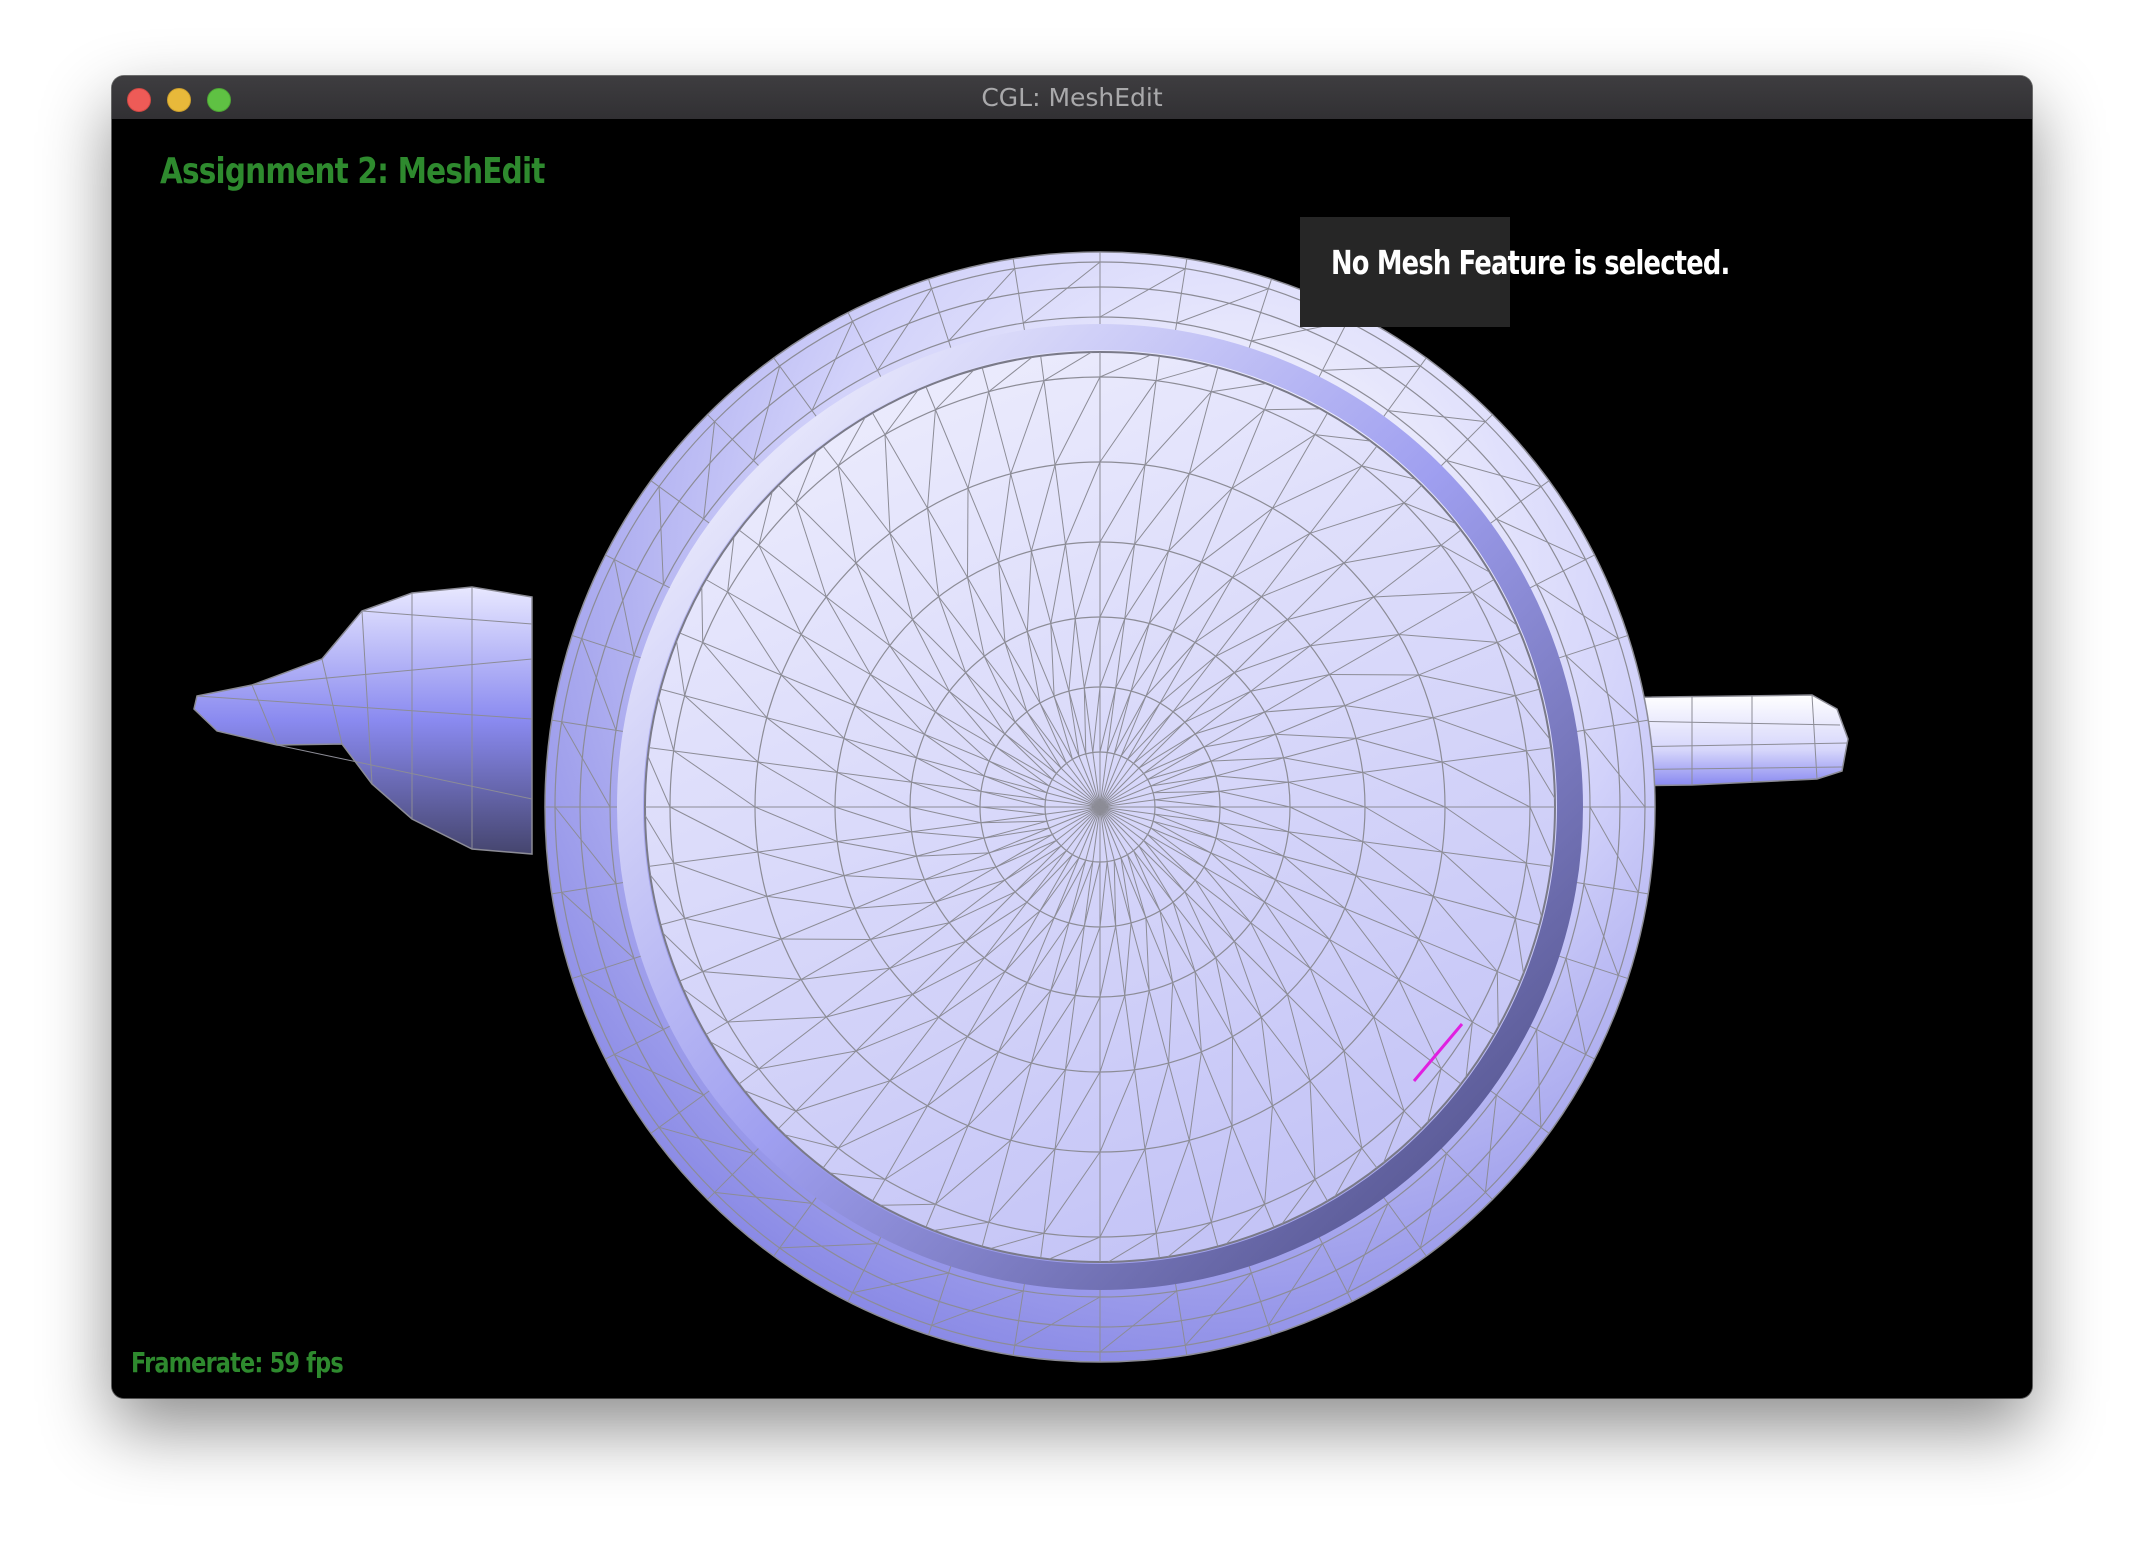 This screenshot has height=1548, width=2144. I want to click on selection-status: No Mesh Feature is selected., so click(1530, 262).